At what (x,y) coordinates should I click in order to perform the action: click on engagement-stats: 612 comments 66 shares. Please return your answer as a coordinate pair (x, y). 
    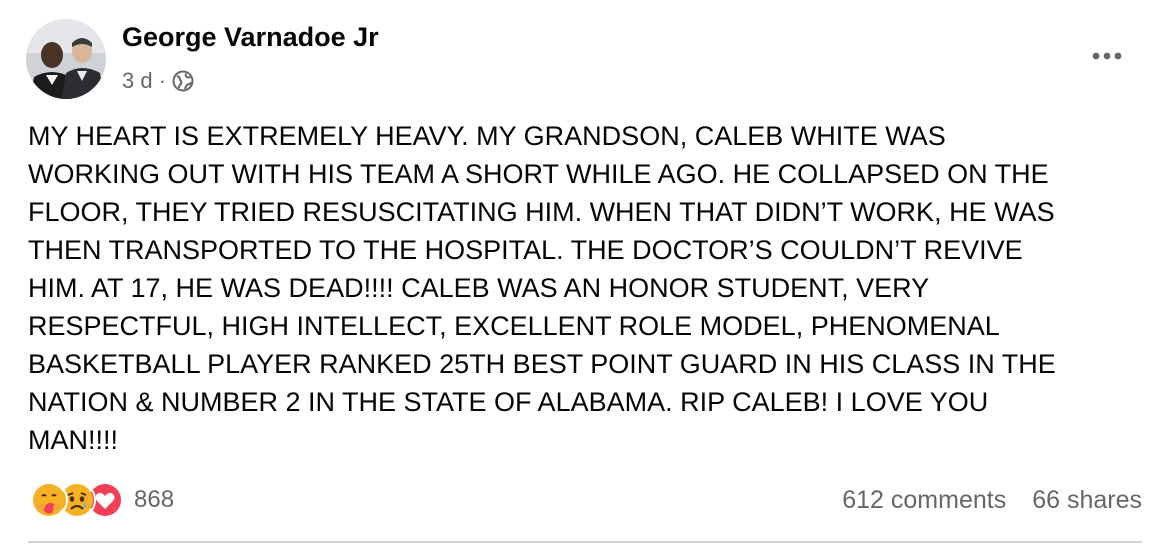
    Looking at the image, I should click on (992, 500).